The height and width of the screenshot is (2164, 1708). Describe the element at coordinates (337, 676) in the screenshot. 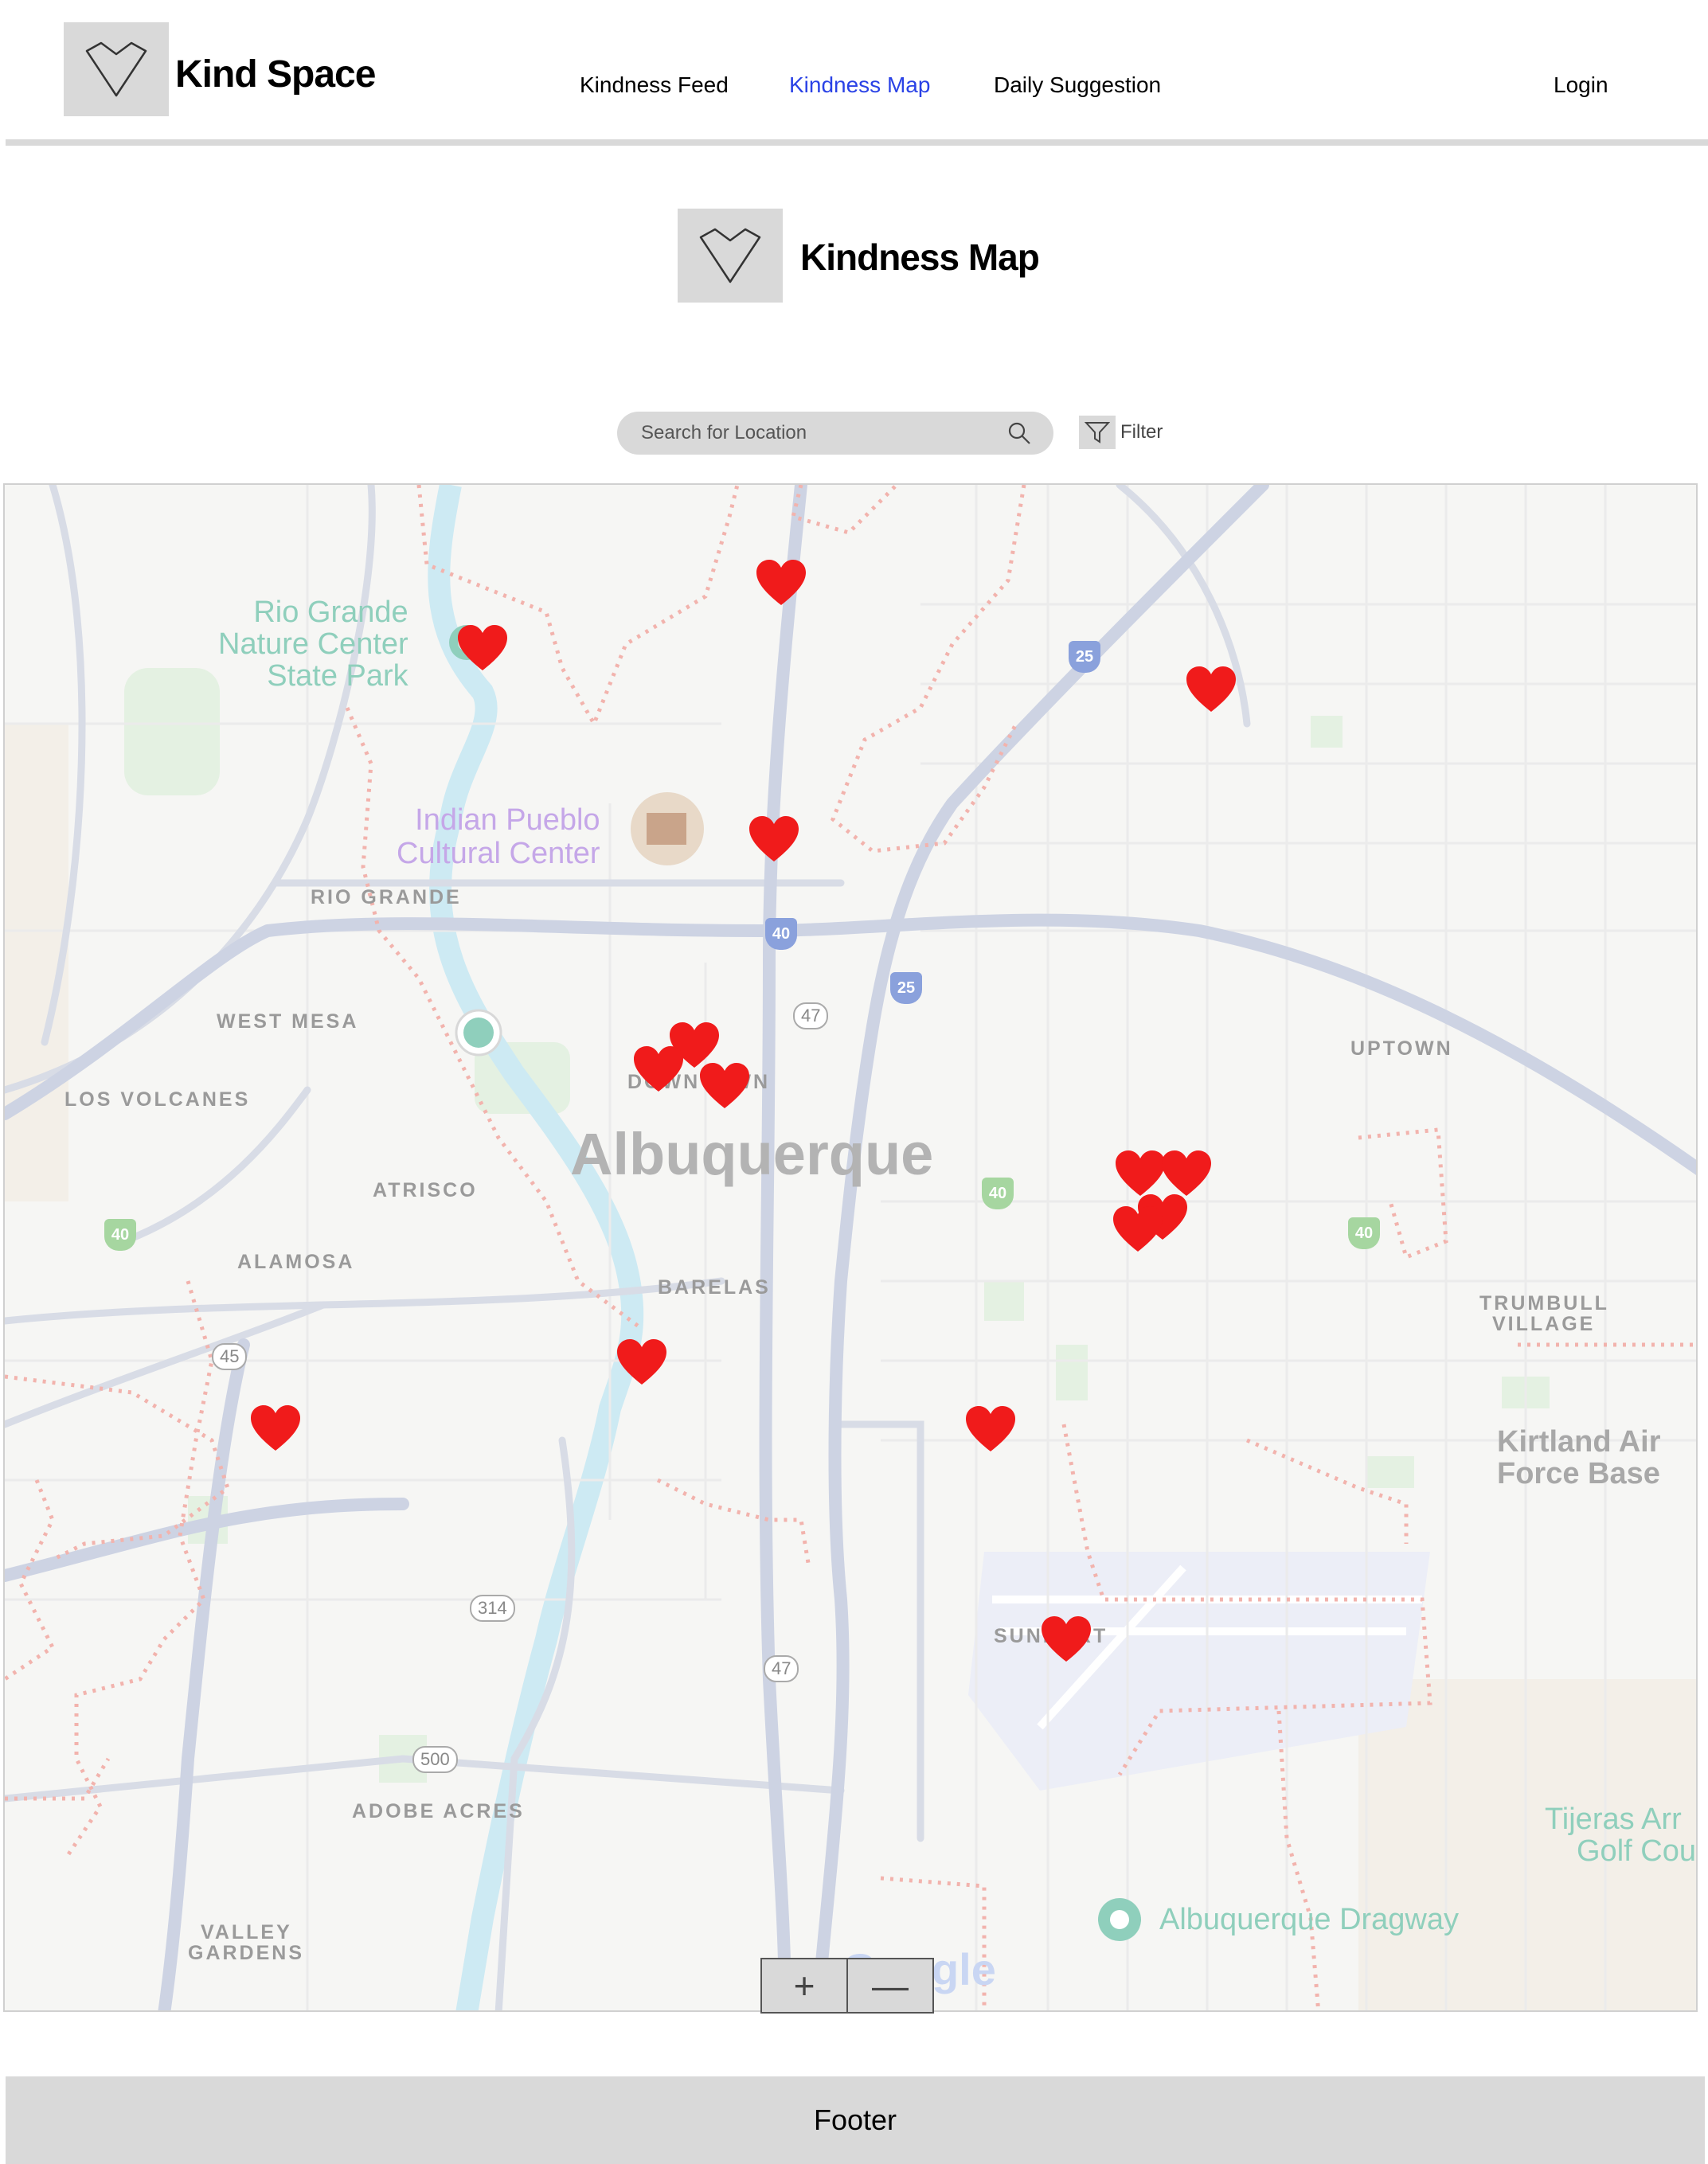

I see `poi-label-line: State Park` at that location.